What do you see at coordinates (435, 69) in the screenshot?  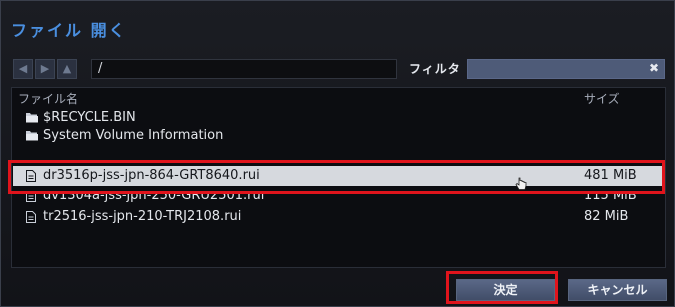 I see `filter-label: フィルタ` at bounding box center [435, 69].